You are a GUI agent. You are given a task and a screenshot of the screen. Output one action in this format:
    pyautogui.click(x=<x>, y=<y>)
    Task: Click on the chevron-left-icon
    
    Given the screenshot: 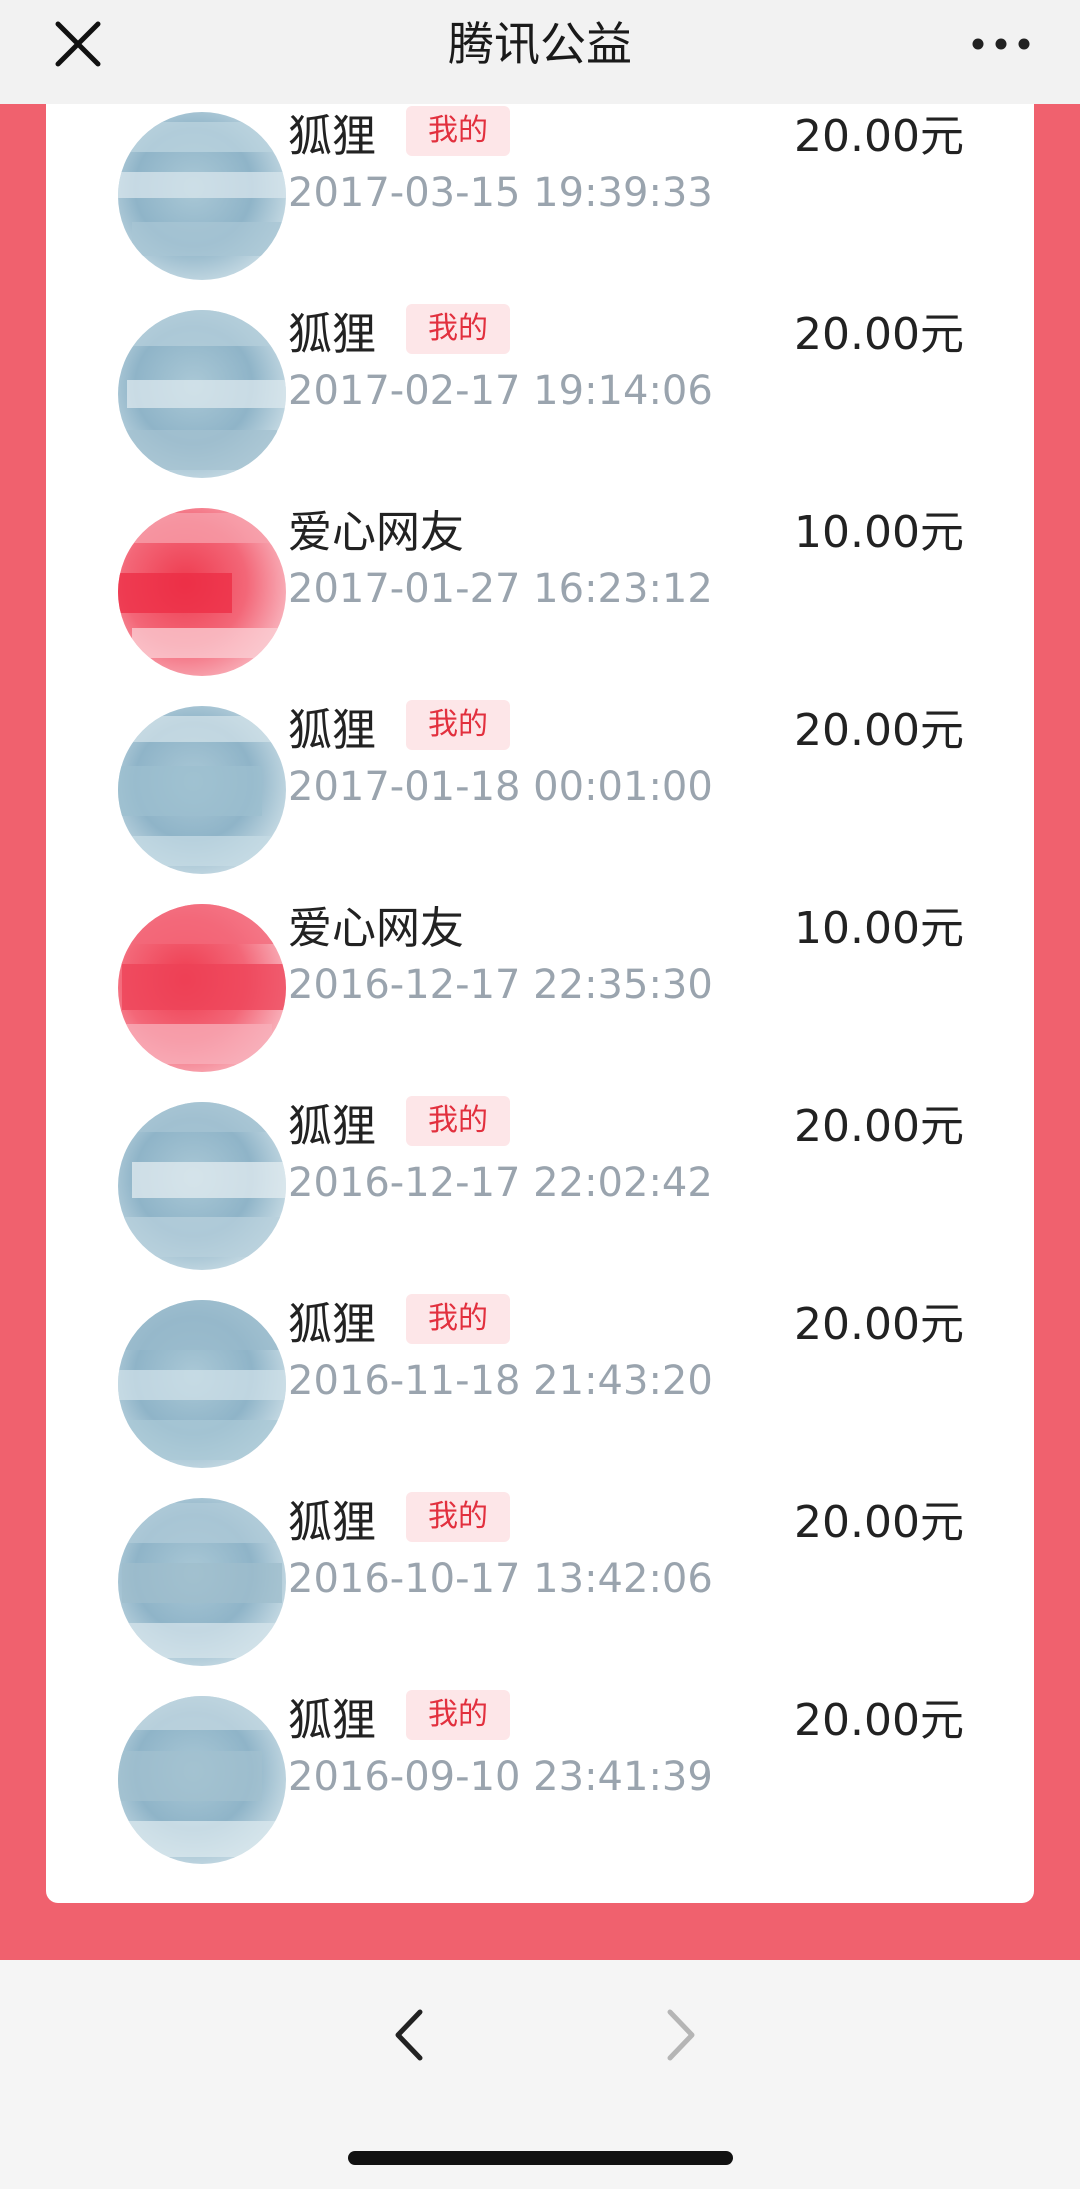 What is the action you would take?
    pyautogui.click(x=409, y=2035)
    